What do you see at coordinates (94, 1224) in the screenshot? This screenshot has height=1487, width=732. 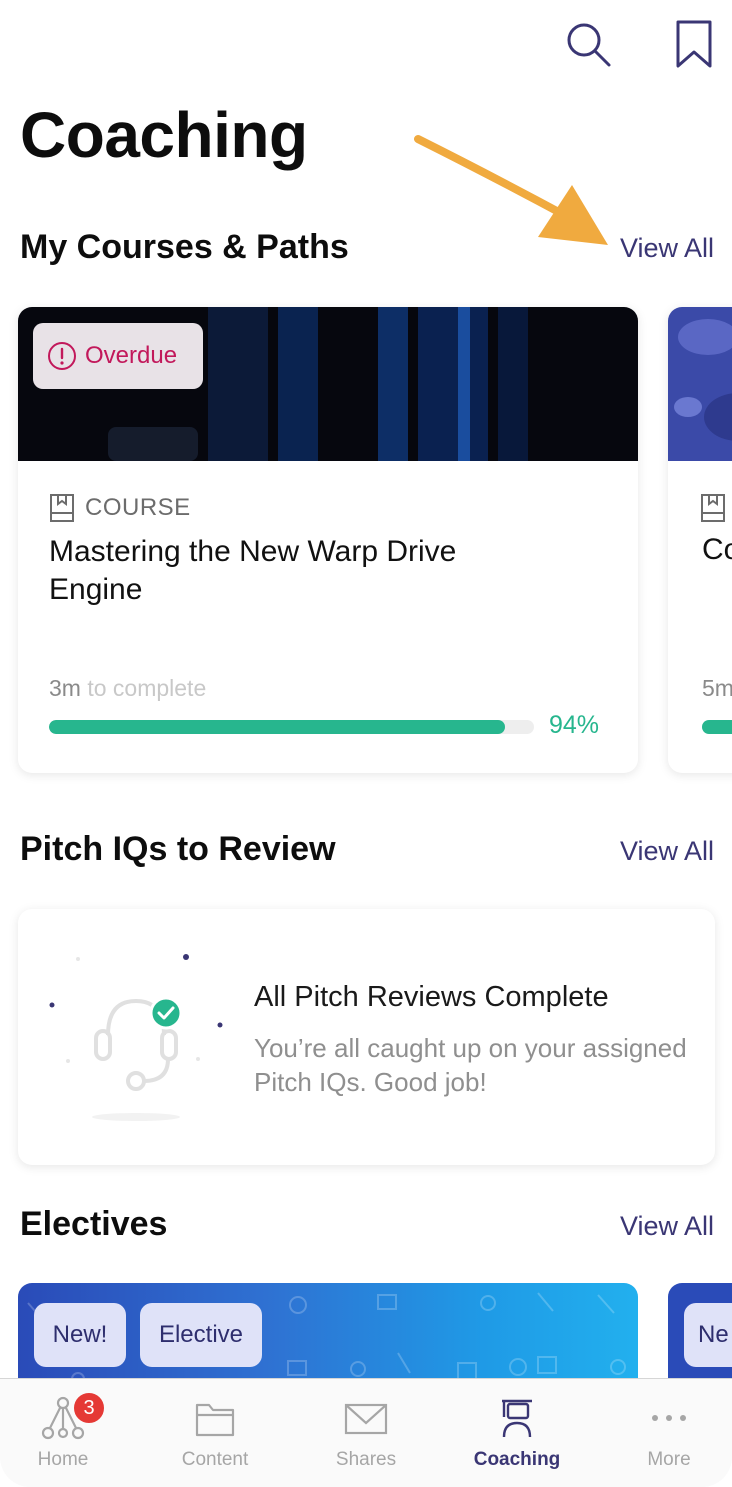 I see `electives-section-title: Electives` at bounding box center [94, 1224].